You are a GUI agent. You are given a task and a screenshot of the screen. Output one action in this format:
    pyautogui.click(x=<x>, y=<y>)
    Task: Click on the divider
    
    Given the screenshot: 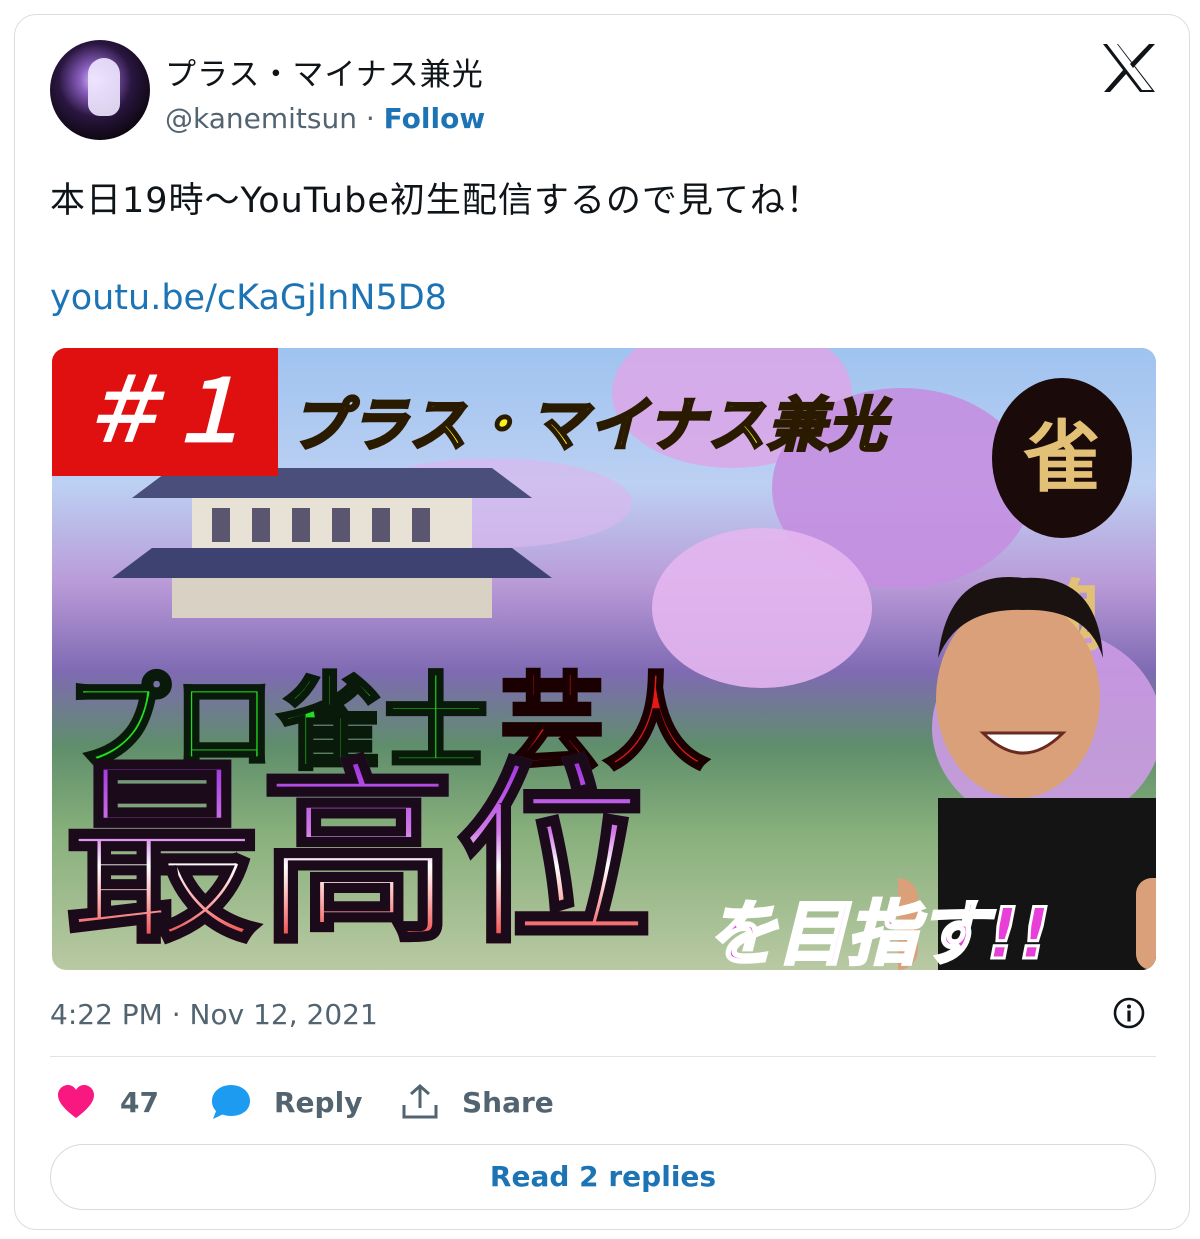 What is the action you would take?
    pyautogui.click(x=603, y=1056)
    